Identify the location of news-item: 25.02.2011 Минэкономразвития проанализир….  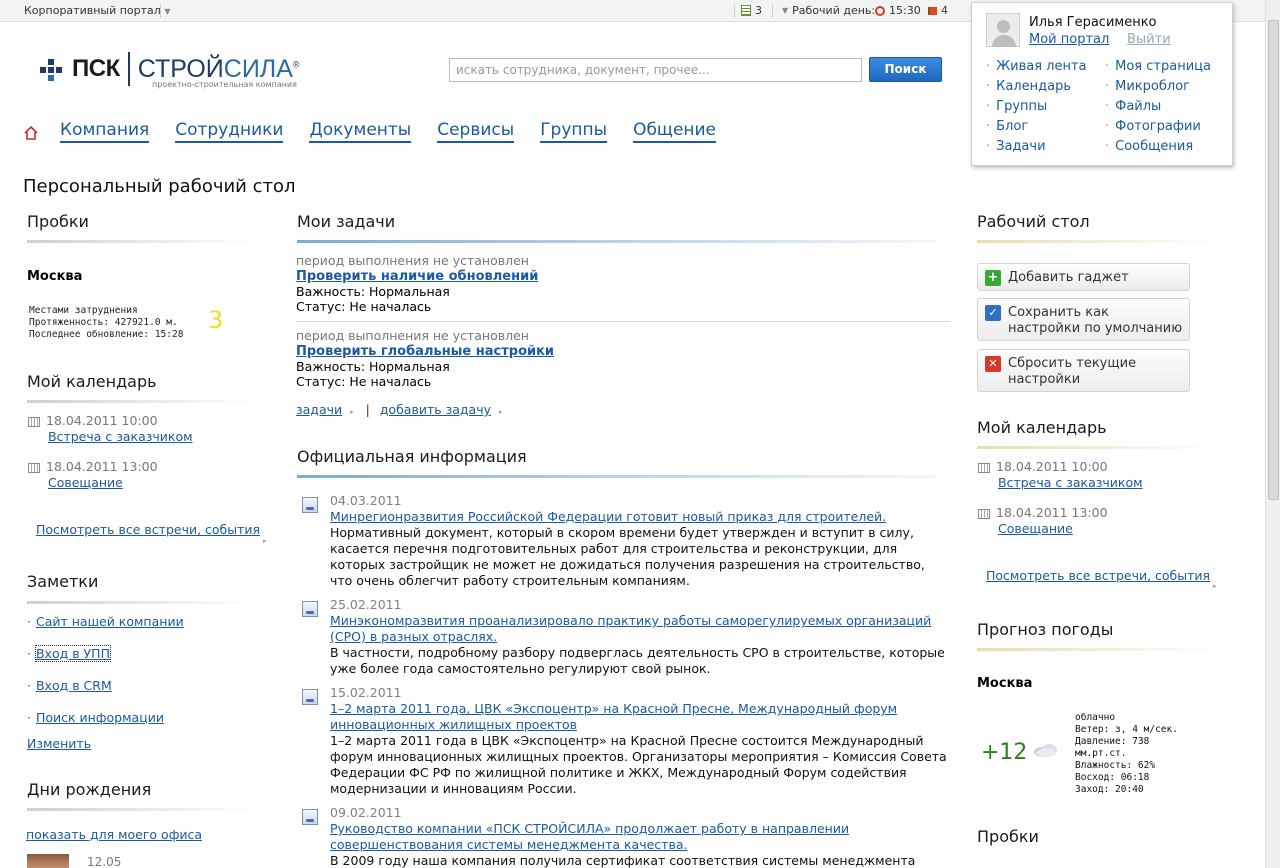
(626, 637).